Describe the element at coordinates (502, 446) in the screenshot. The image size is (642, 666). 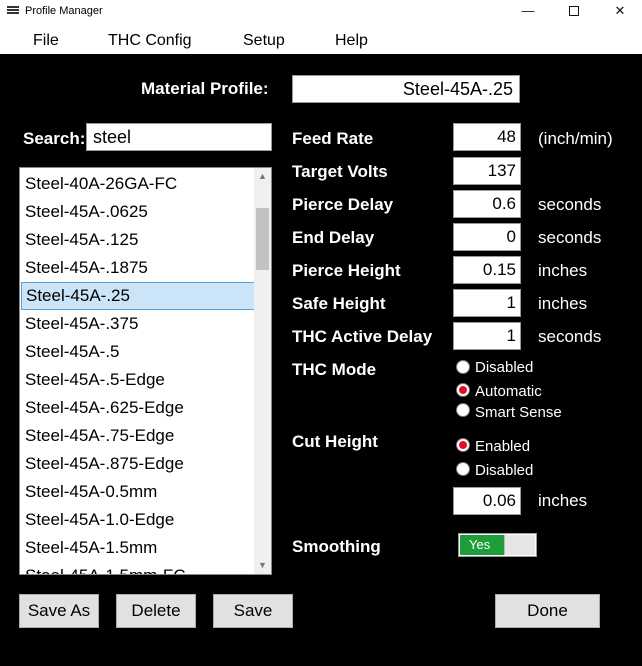
I see `cut-height-enabled-label: Enabled` at that location.